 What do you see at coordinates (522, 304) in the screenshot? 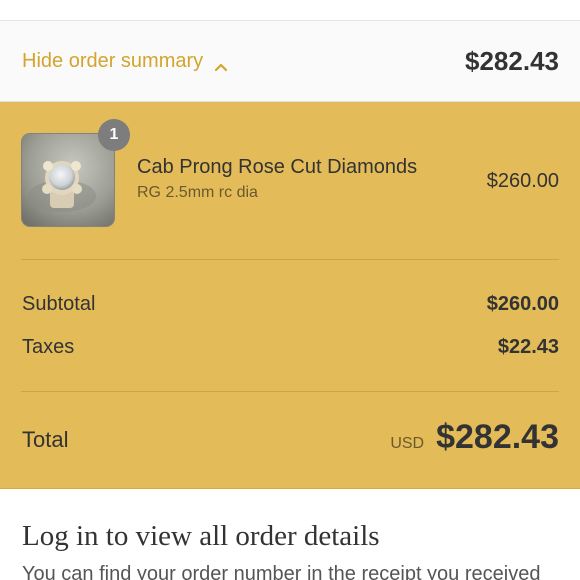
I see `subtotal-value: $260.00` at bounding box center [522, 304].